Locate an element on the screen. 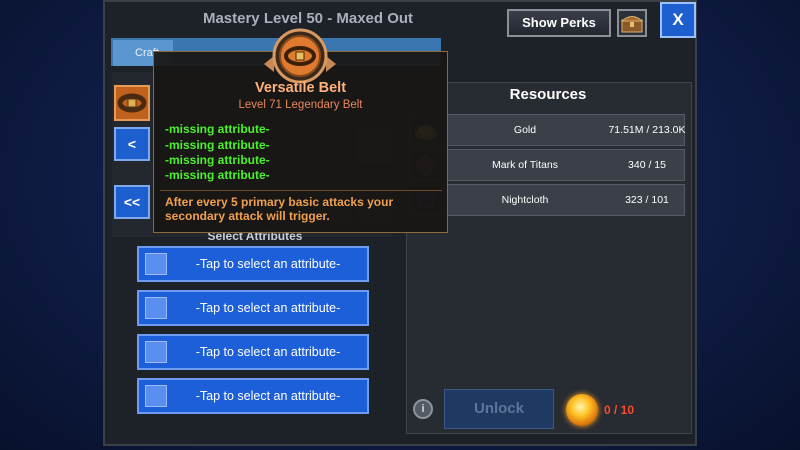 The height and width of the screenshot is (450, 800). info-icon: i is located at coordinates (423, 409).